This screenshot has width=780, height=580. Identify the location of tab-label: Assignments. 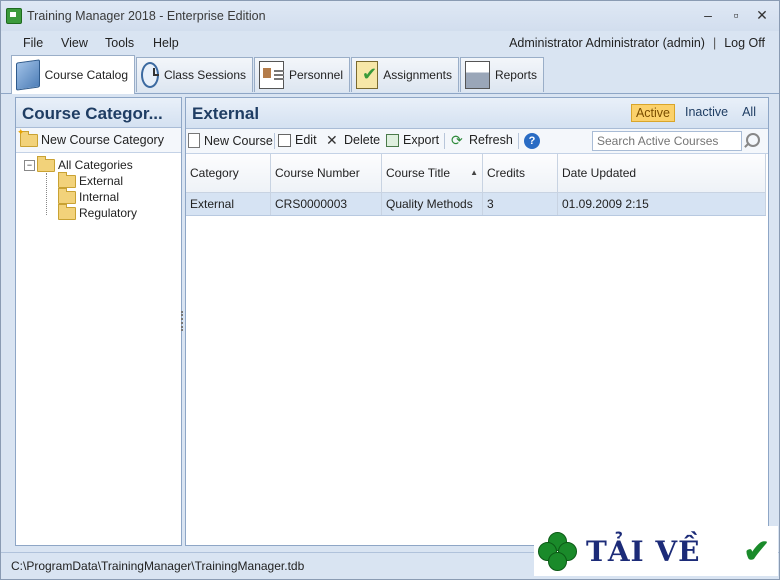
(417, 75).